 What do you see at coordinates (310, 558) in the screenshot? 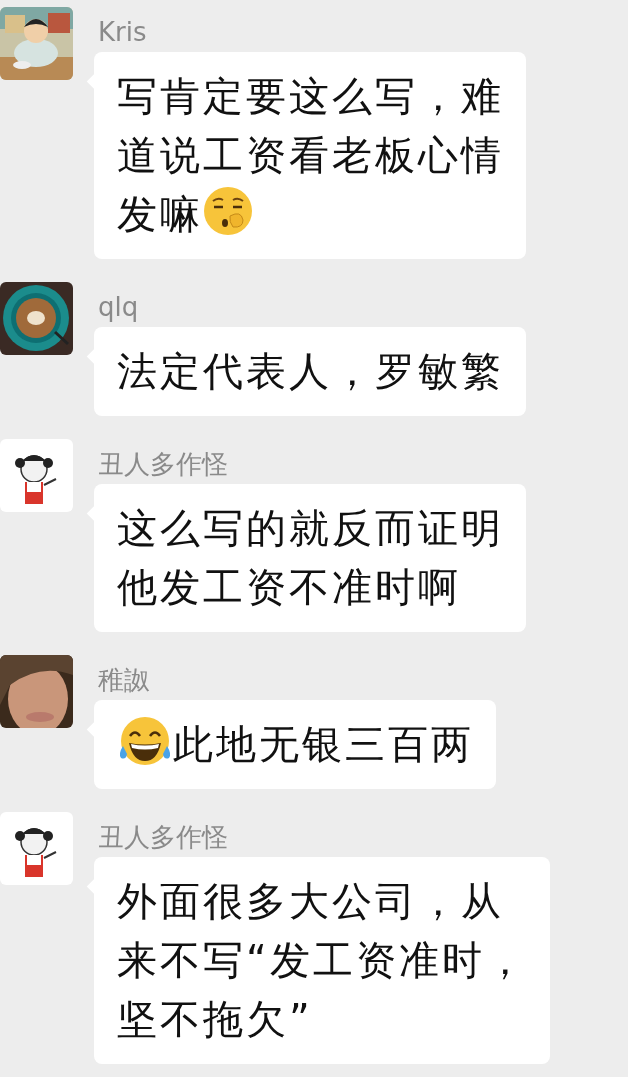
I see `message-text: 这么写的就反而证明 他发工资不准时啊` at bounding box center [310, 558].